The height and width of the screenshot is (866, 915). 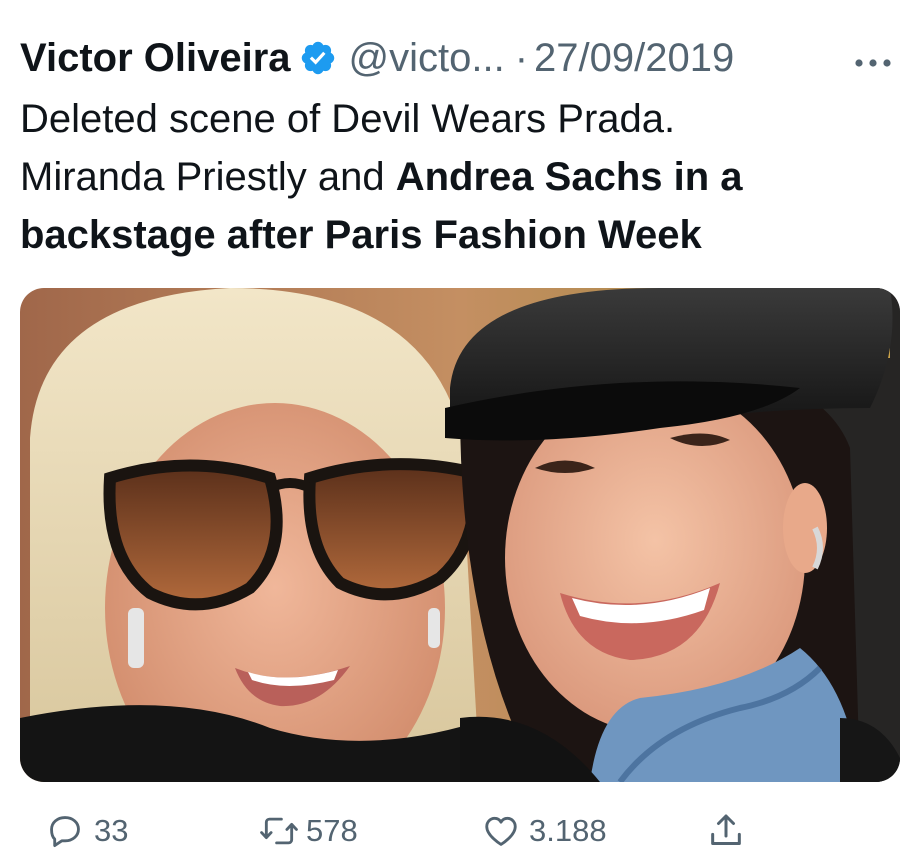 What do you see at coordinates (87, 831) in the screenshot?
I see `reply-button: 33` at bounding box center [87, 831].